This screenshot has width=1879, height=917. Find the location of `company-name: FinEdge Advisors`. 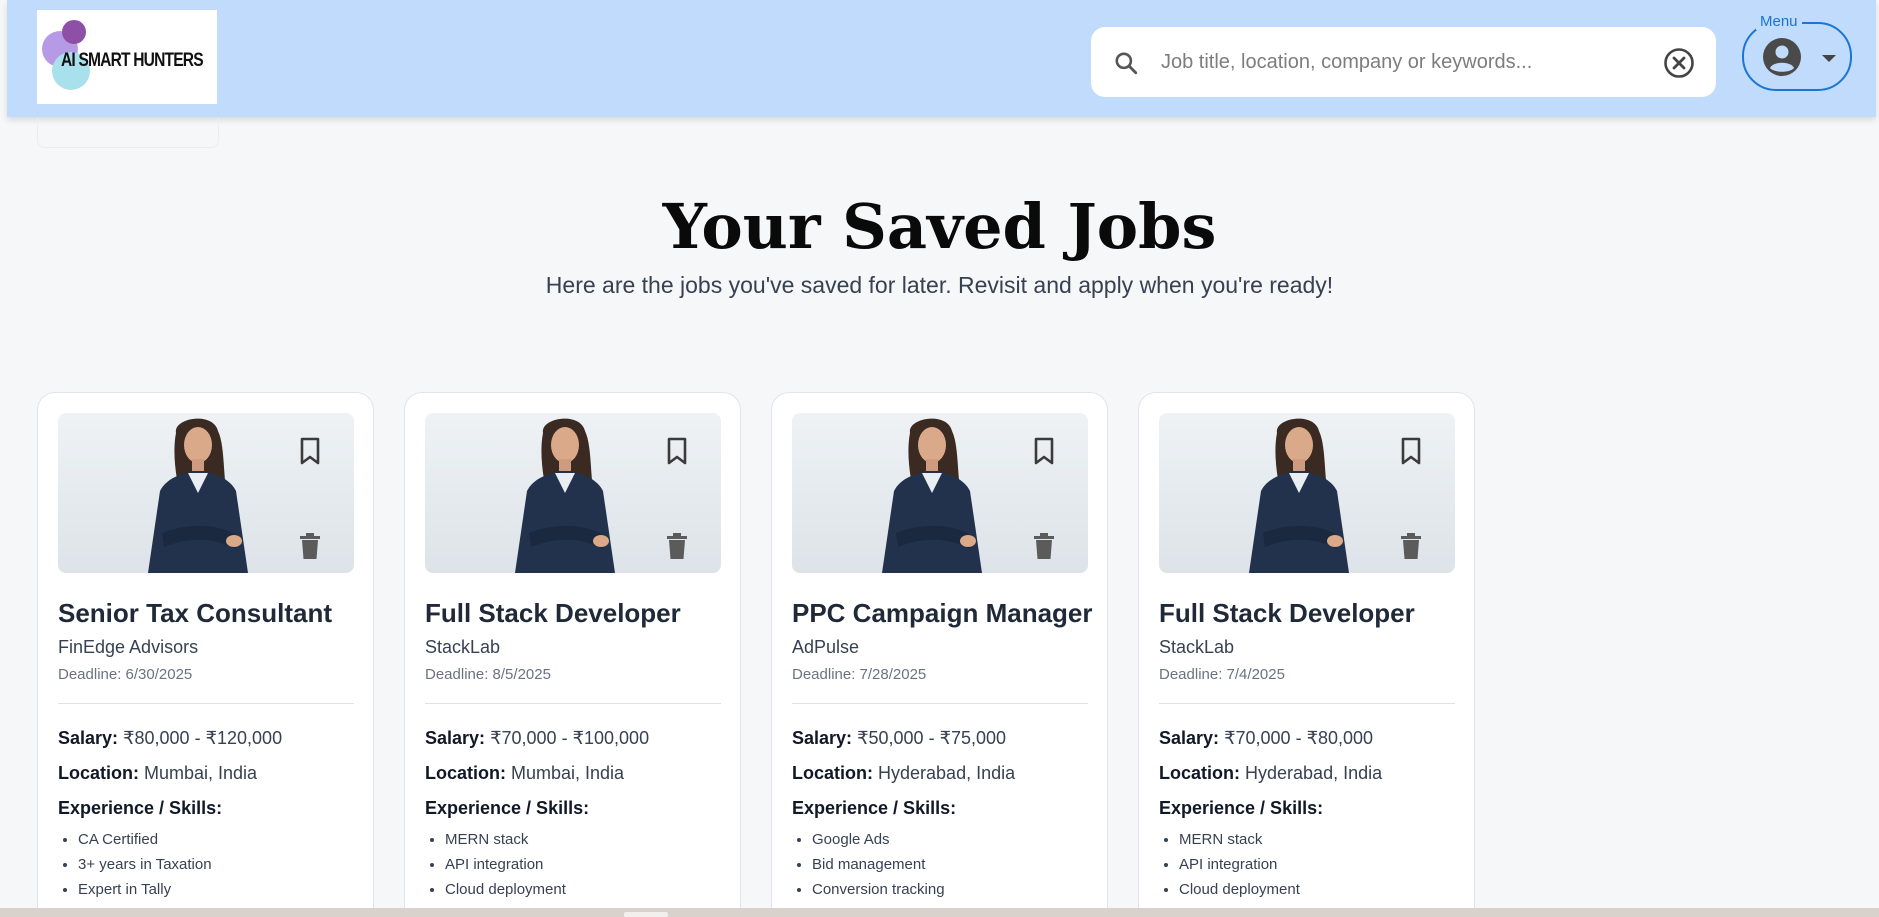

company-name: FinEdge Advisors is located at coordinates (128, 647).